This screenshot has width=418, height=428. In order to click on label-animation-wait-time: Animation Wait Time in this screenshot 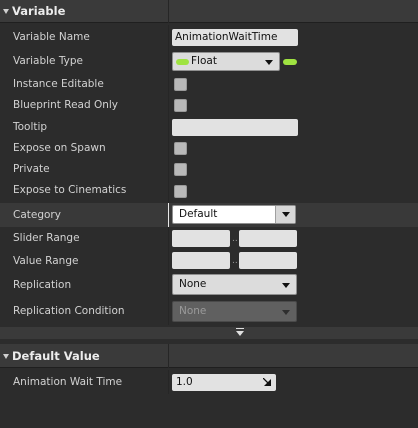, I will do `click(68, 382)`.